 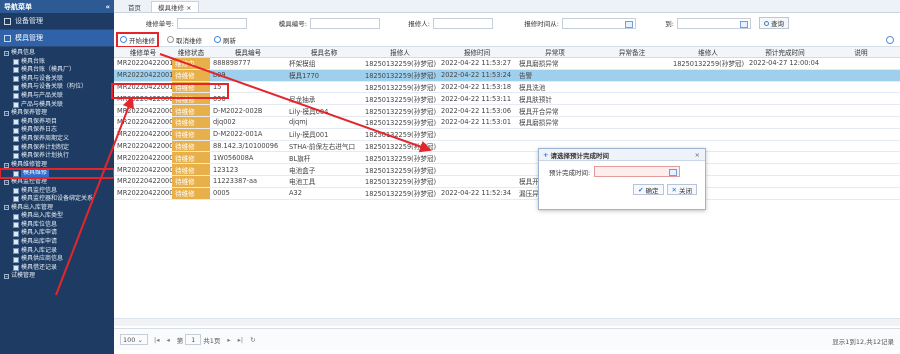 What do you see at coordinates (191, 122) in the screenshot?
I see `status-badge: 待维修` at bounding box center [191, 122].